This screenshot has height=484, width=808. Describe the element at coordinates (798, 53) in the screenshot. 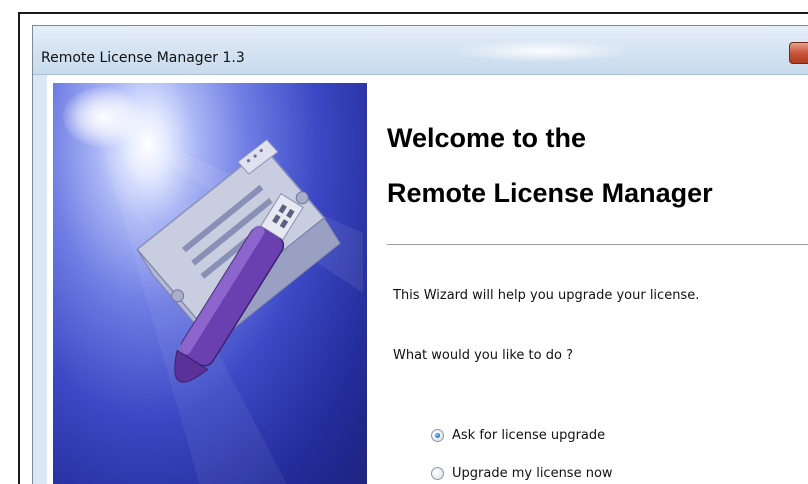

I see `close-button` at that location.